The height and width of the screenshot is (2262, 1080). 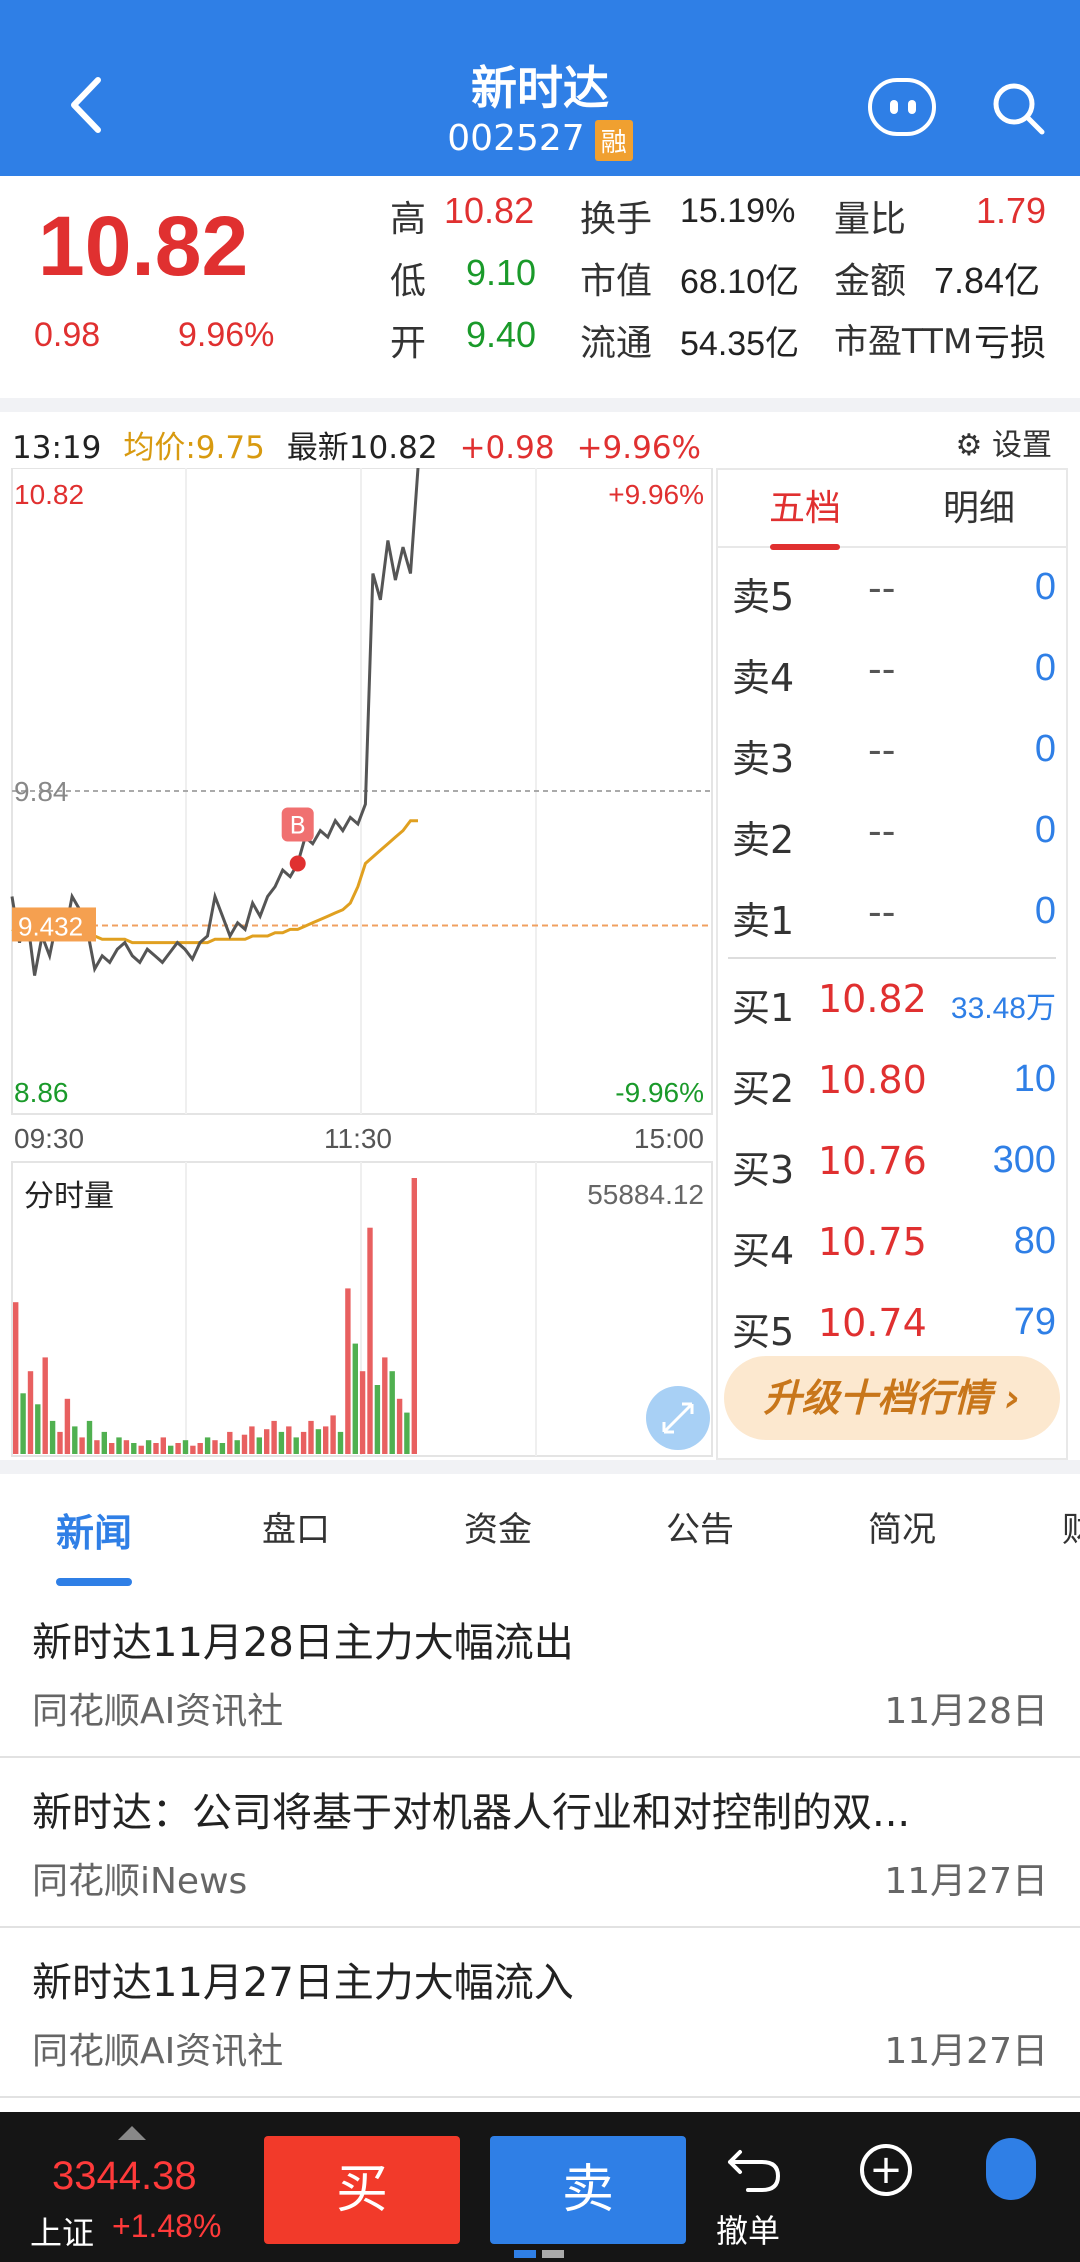 I want to click on chat-eye-left, so click(x=894, y=107).